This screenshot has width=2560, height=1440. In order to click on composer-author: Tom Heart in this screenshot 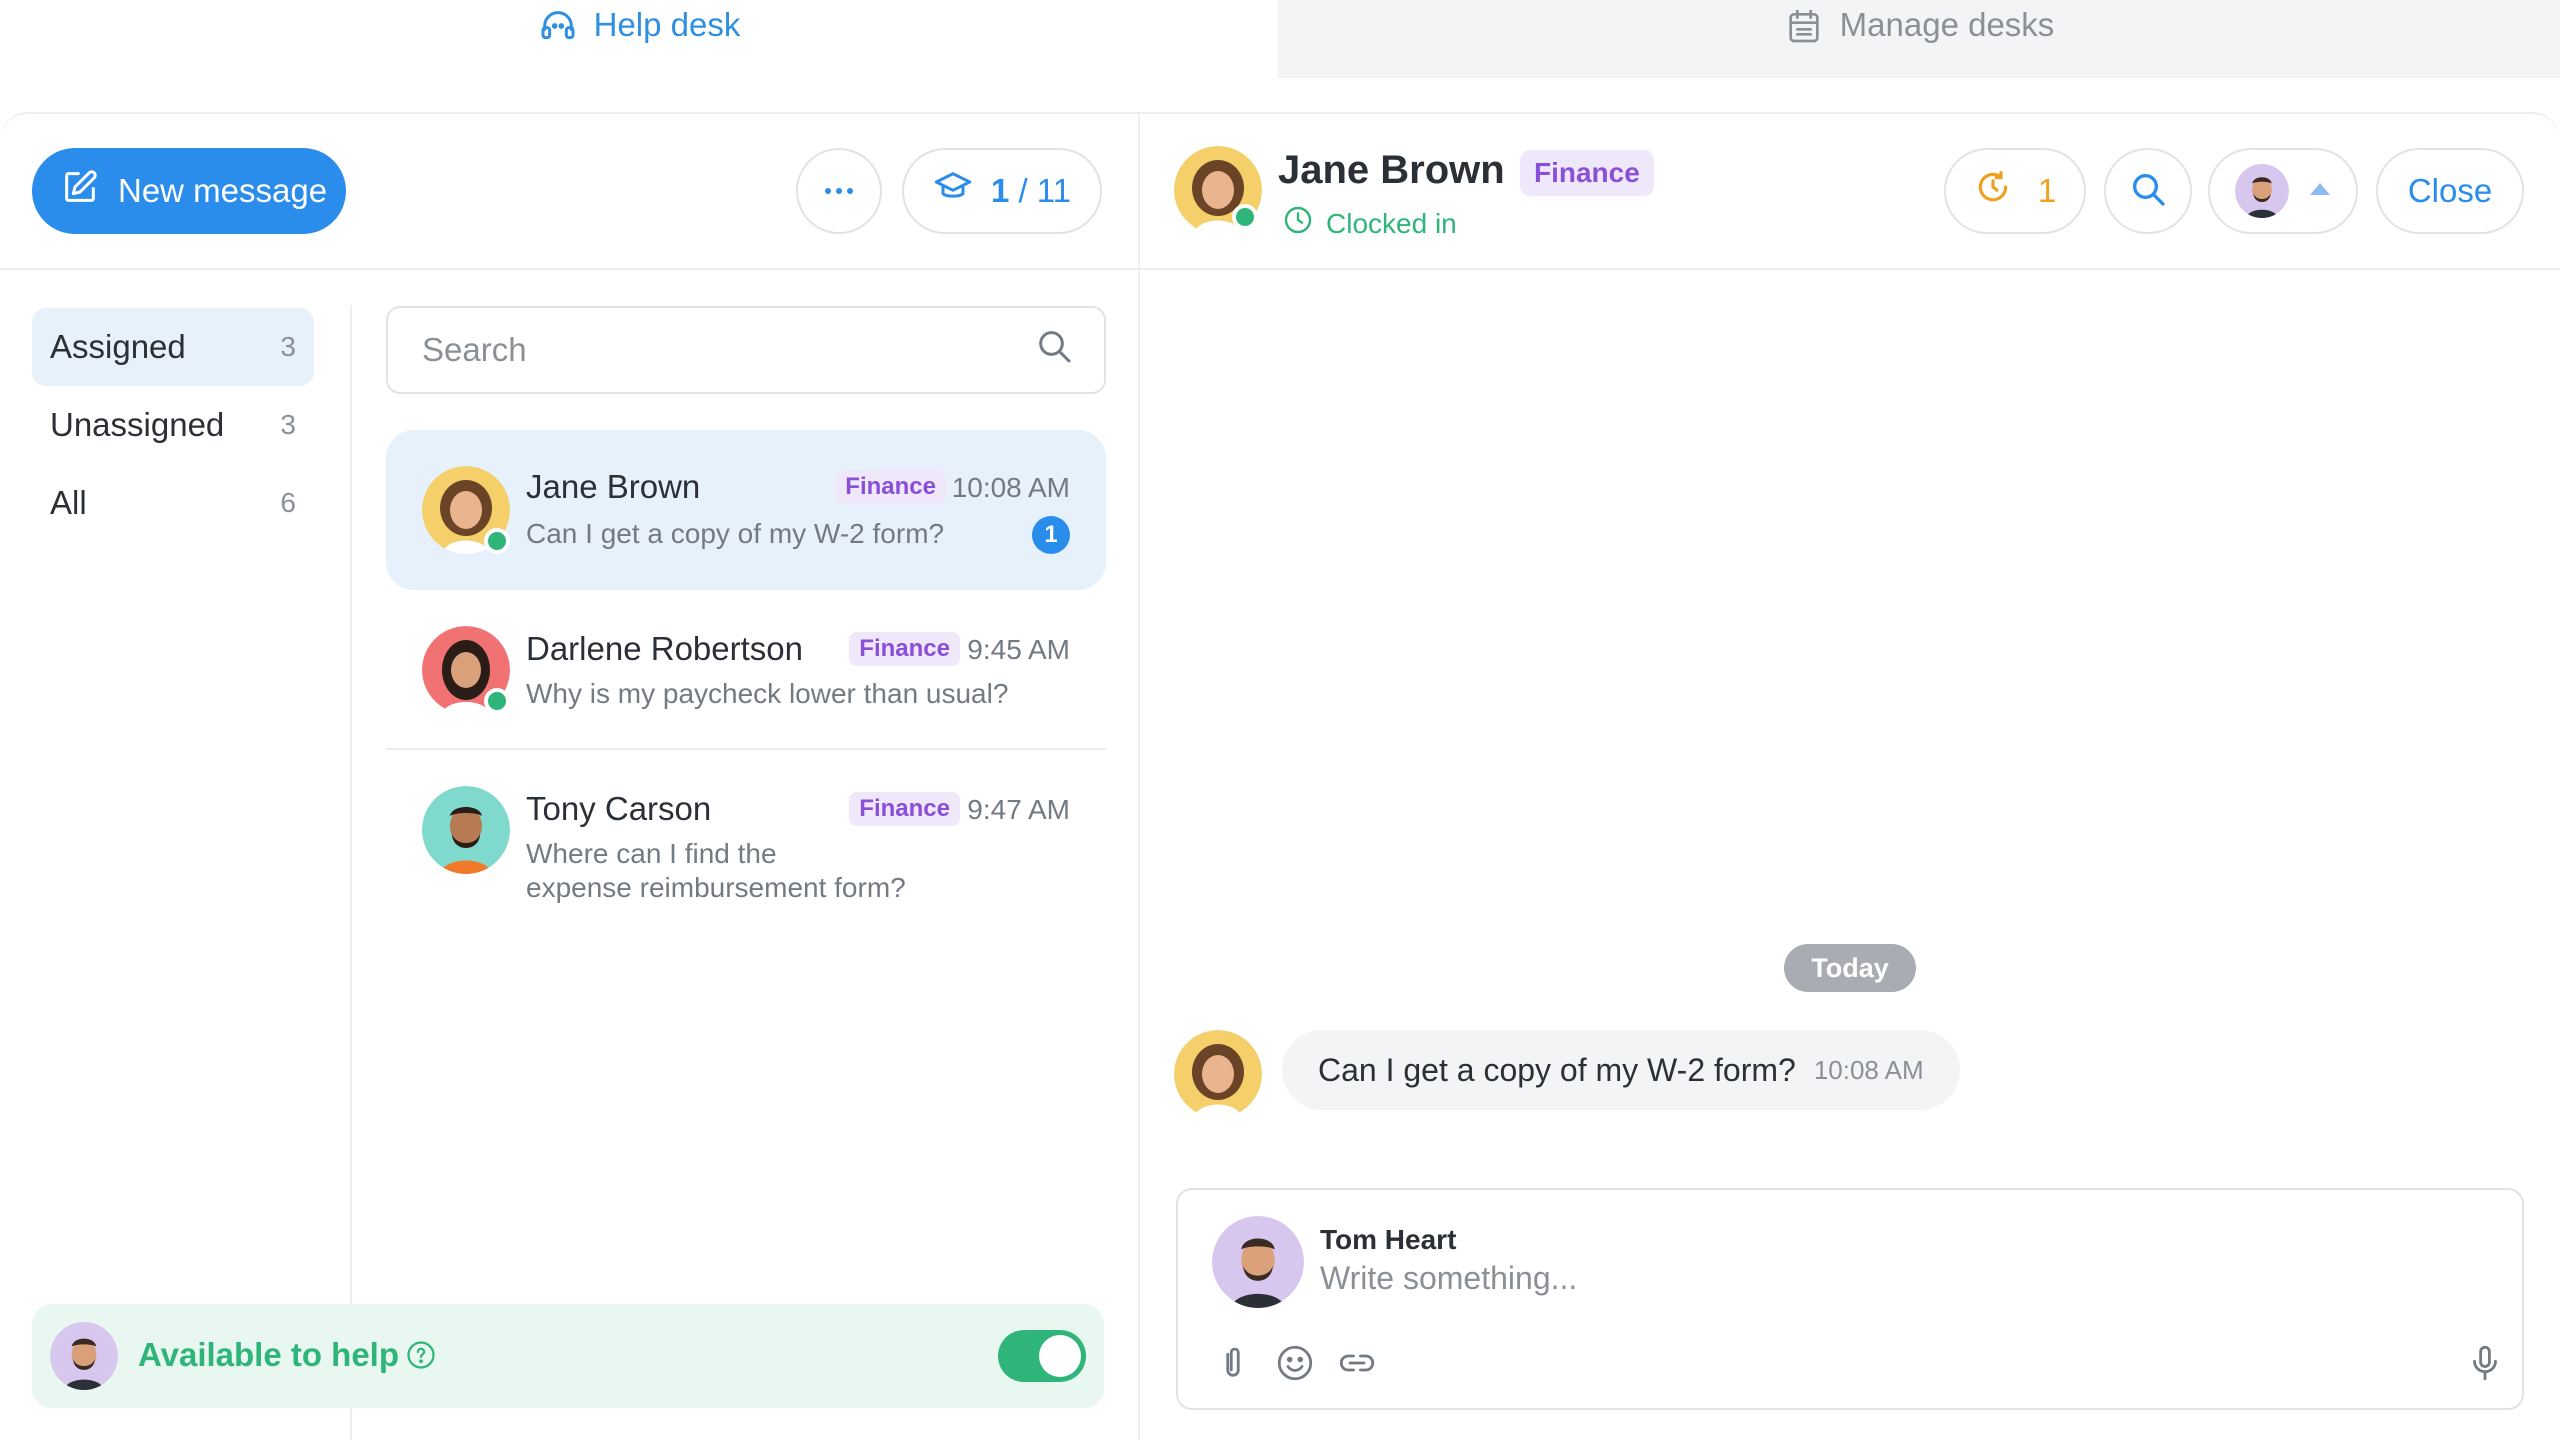, I will do `click(1388, 1239)`.